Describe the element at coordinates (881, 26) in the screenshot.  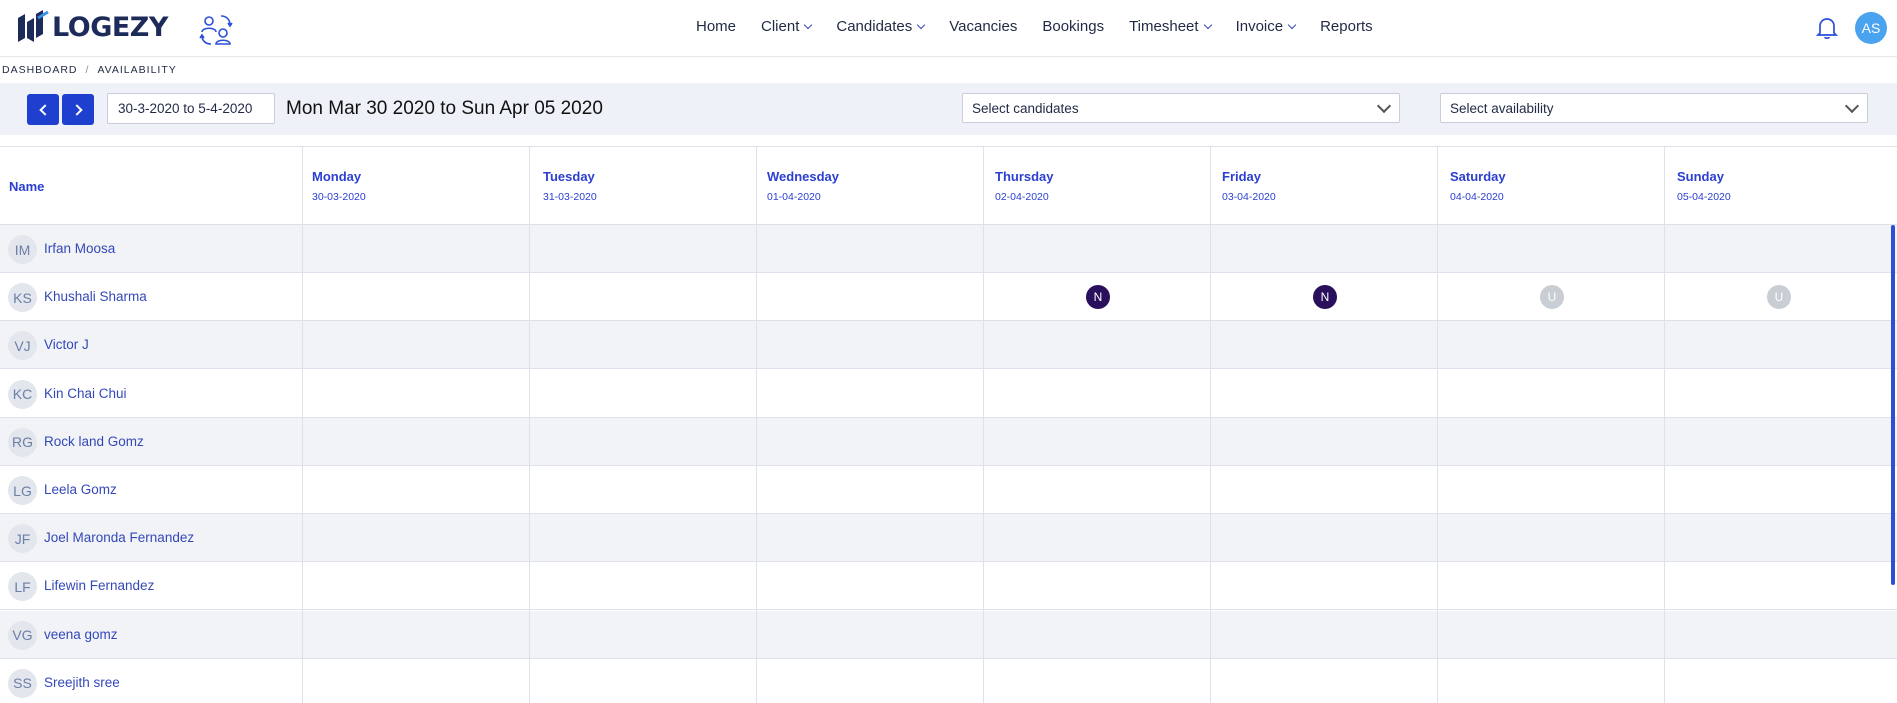
I see `nav-candidates: Candidates` at that location.